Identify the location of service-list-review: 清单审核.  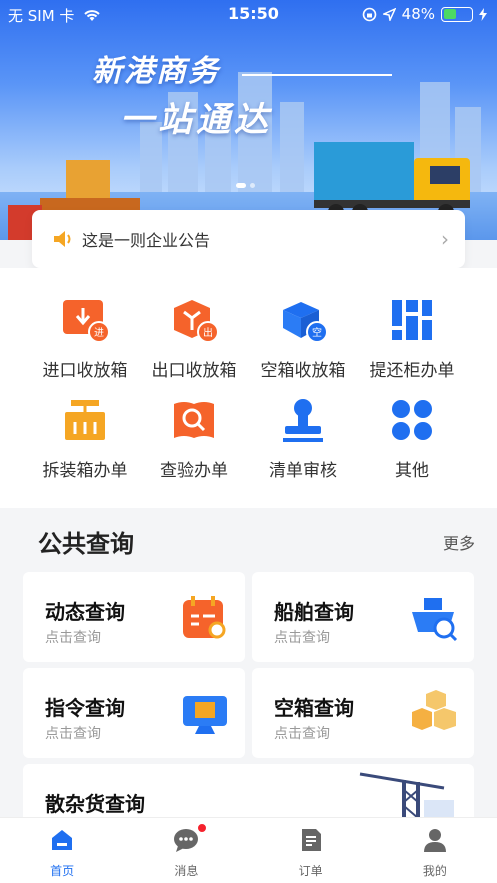
(303, 438).